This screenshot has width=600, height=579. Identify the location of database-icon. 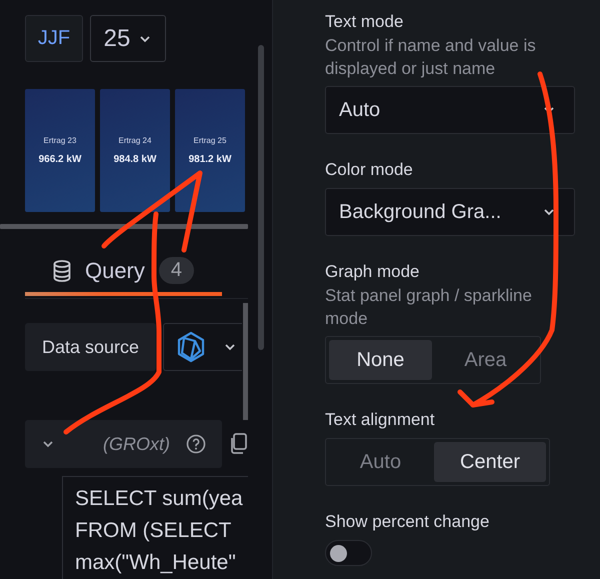
(61, 271).